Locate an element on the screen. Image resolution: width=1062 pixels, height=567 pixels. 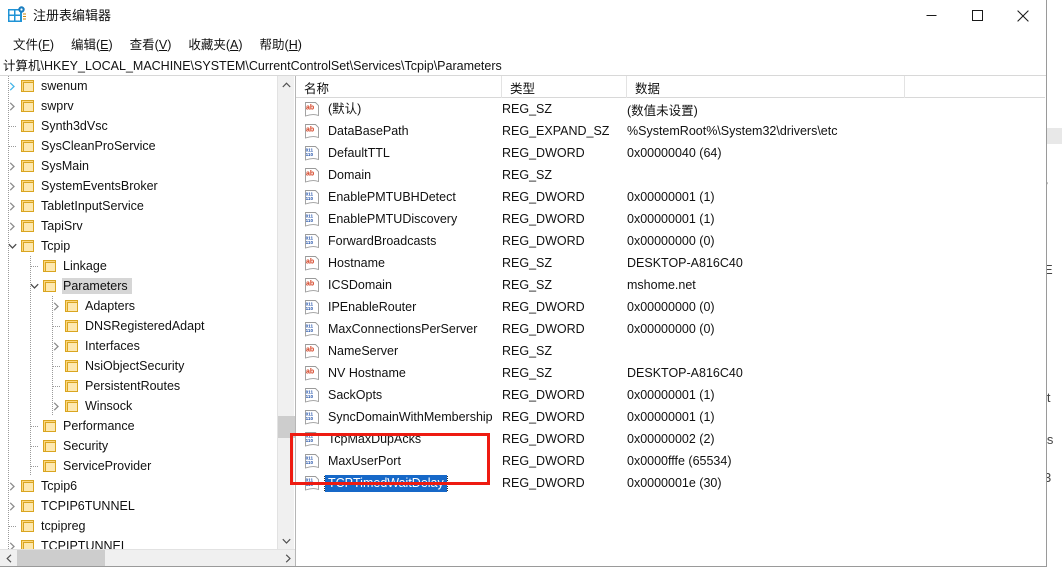
tree-vertical-scroll-thumb is located at coordinates (286, 427).